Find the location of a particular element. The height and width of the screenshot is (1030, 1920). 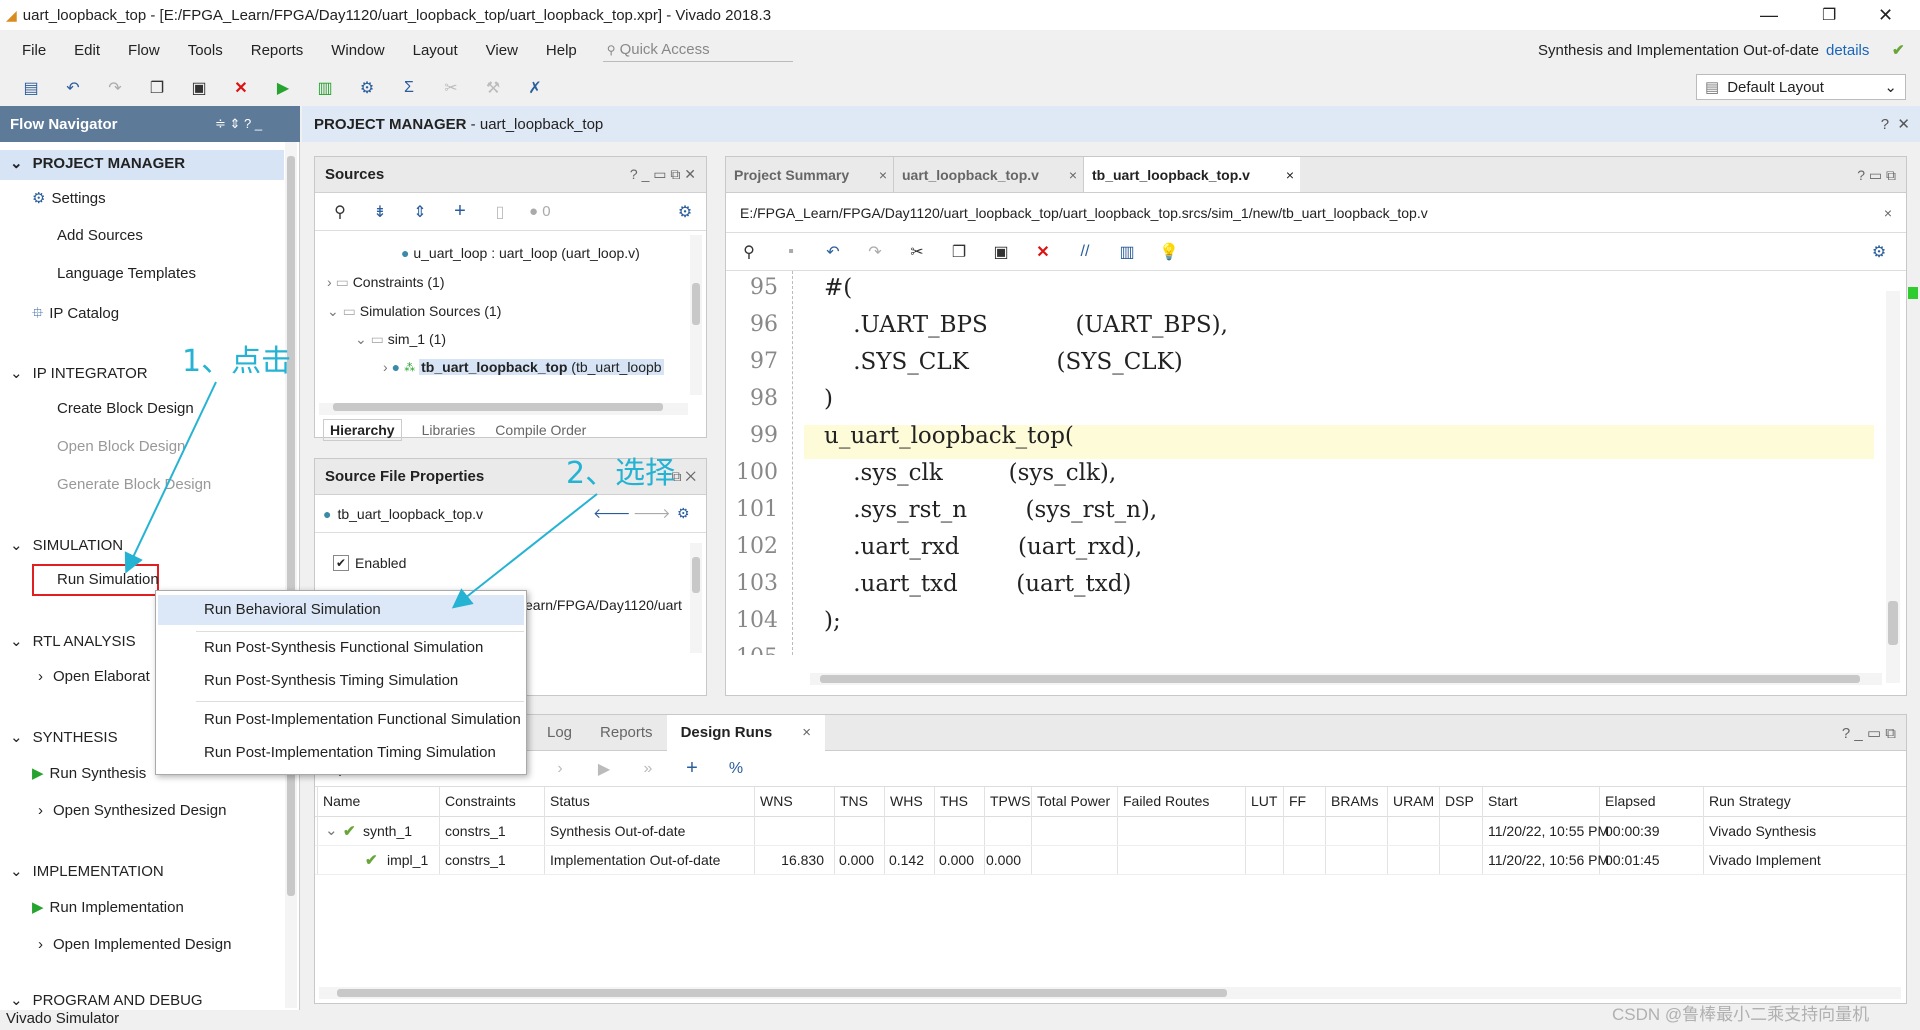

watermark: CSDN @鲁棒最小二乘支持向量机 is located at coordinates (1741, 1014).